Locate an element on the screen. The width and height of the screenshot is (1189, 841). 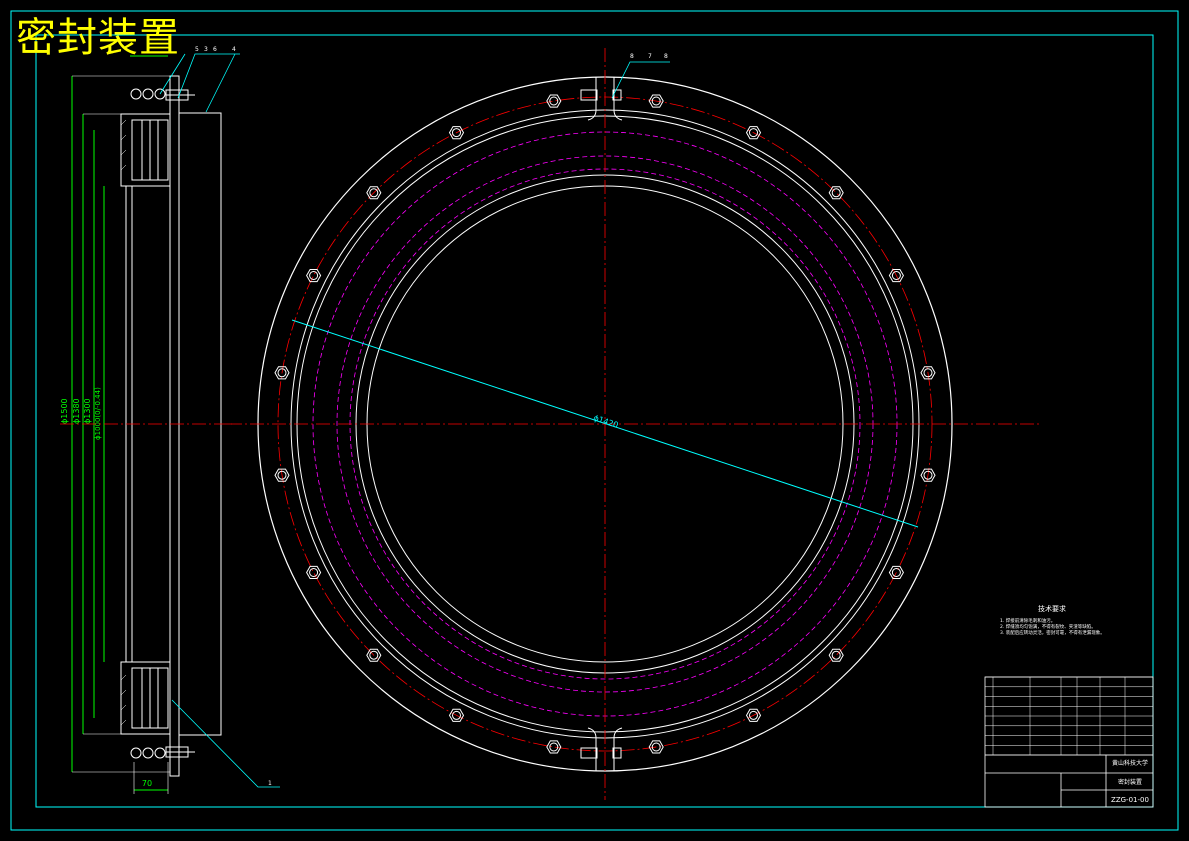
balloon-3: 3 is located at coordinates (206, 49).